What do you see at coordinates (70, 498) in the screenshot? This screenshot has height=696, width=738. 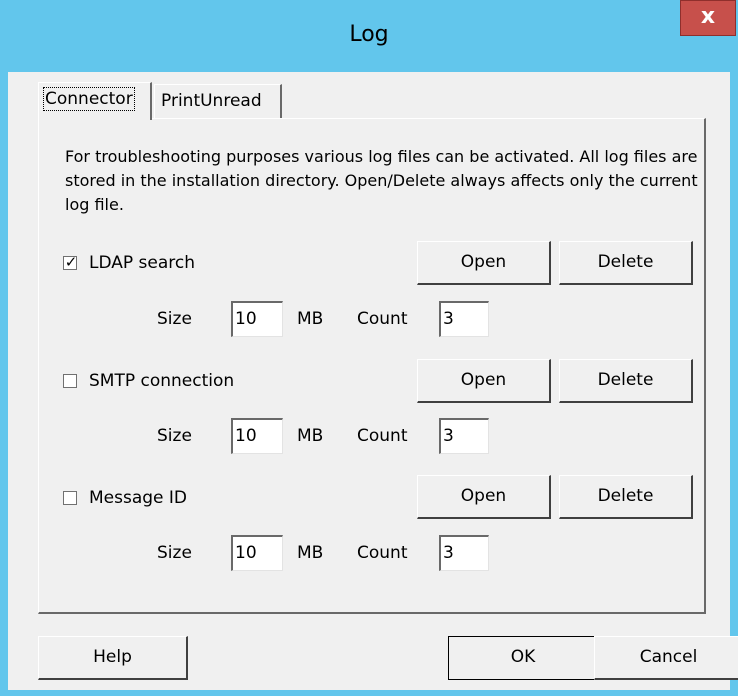 I see `message-id-checkbox` at bounding box center [70, 498].